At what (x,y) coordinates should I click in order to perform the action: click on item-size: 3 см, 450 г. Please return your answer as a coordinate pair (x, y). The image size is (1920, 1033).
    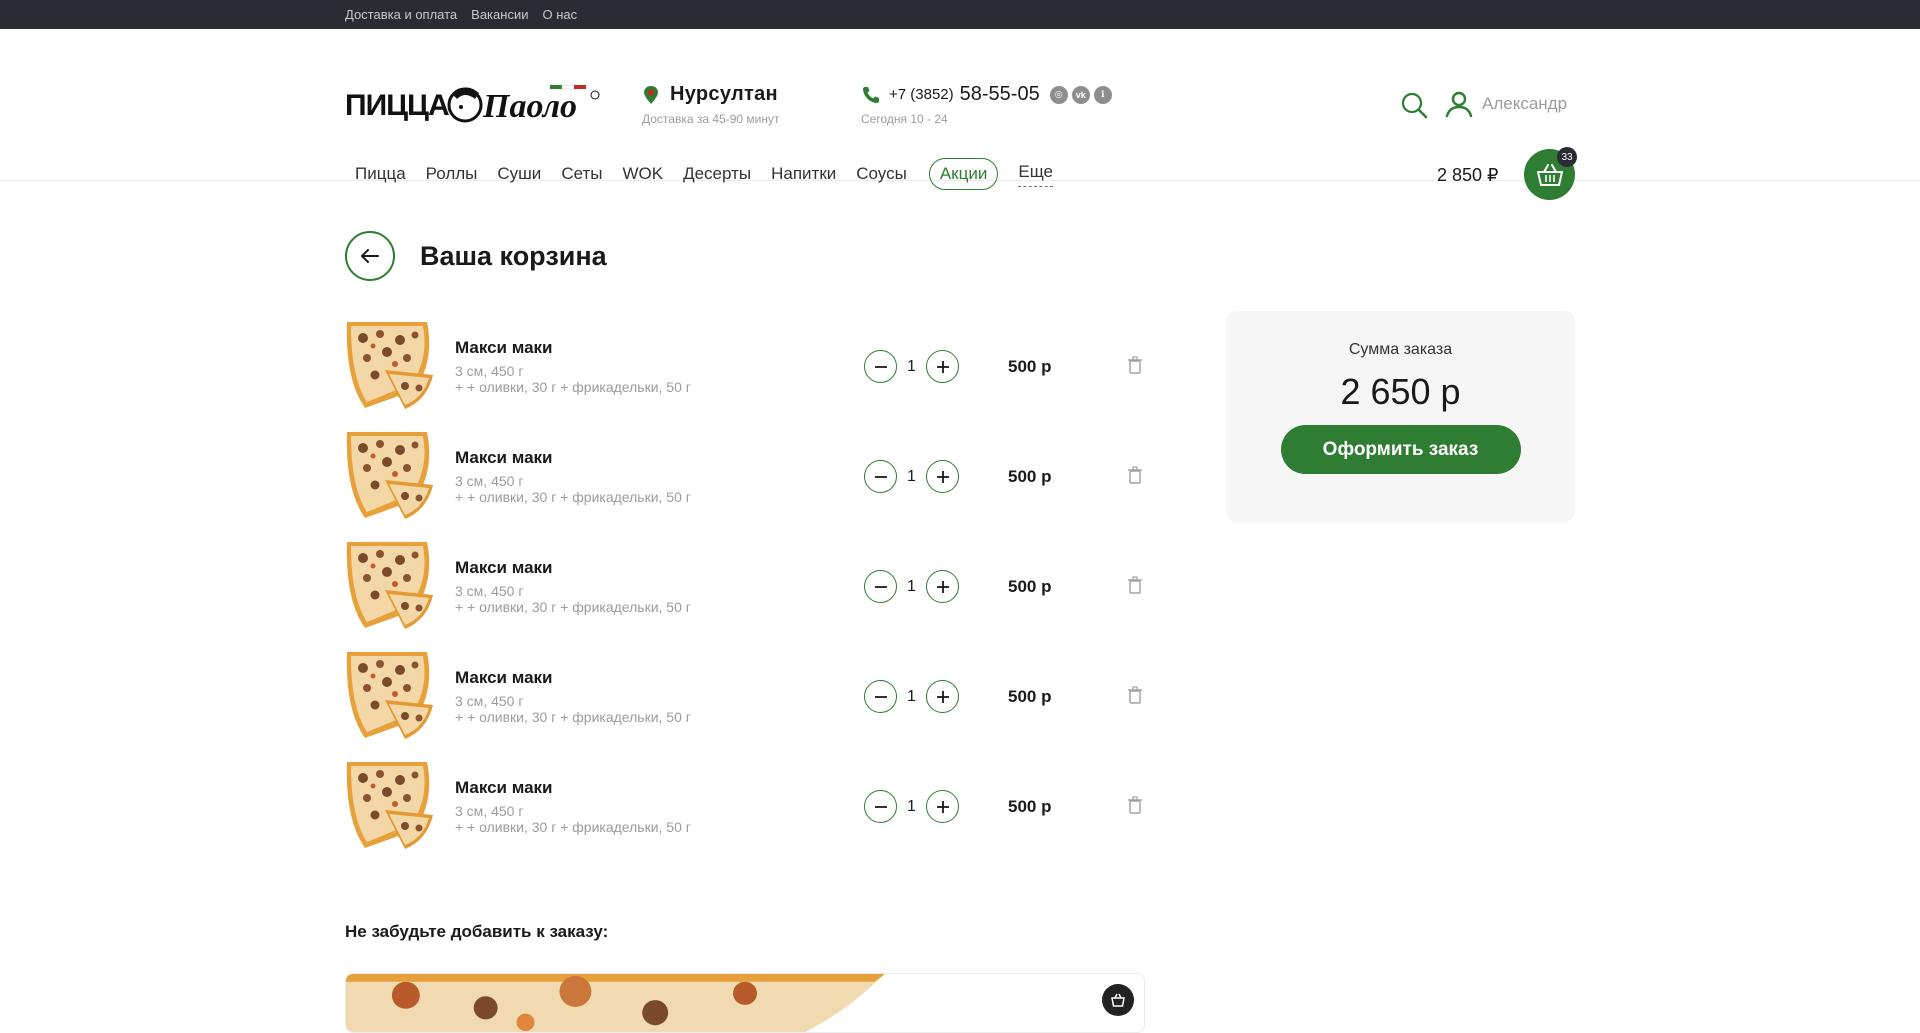
    Looking at the image, I should click on (489, 591).